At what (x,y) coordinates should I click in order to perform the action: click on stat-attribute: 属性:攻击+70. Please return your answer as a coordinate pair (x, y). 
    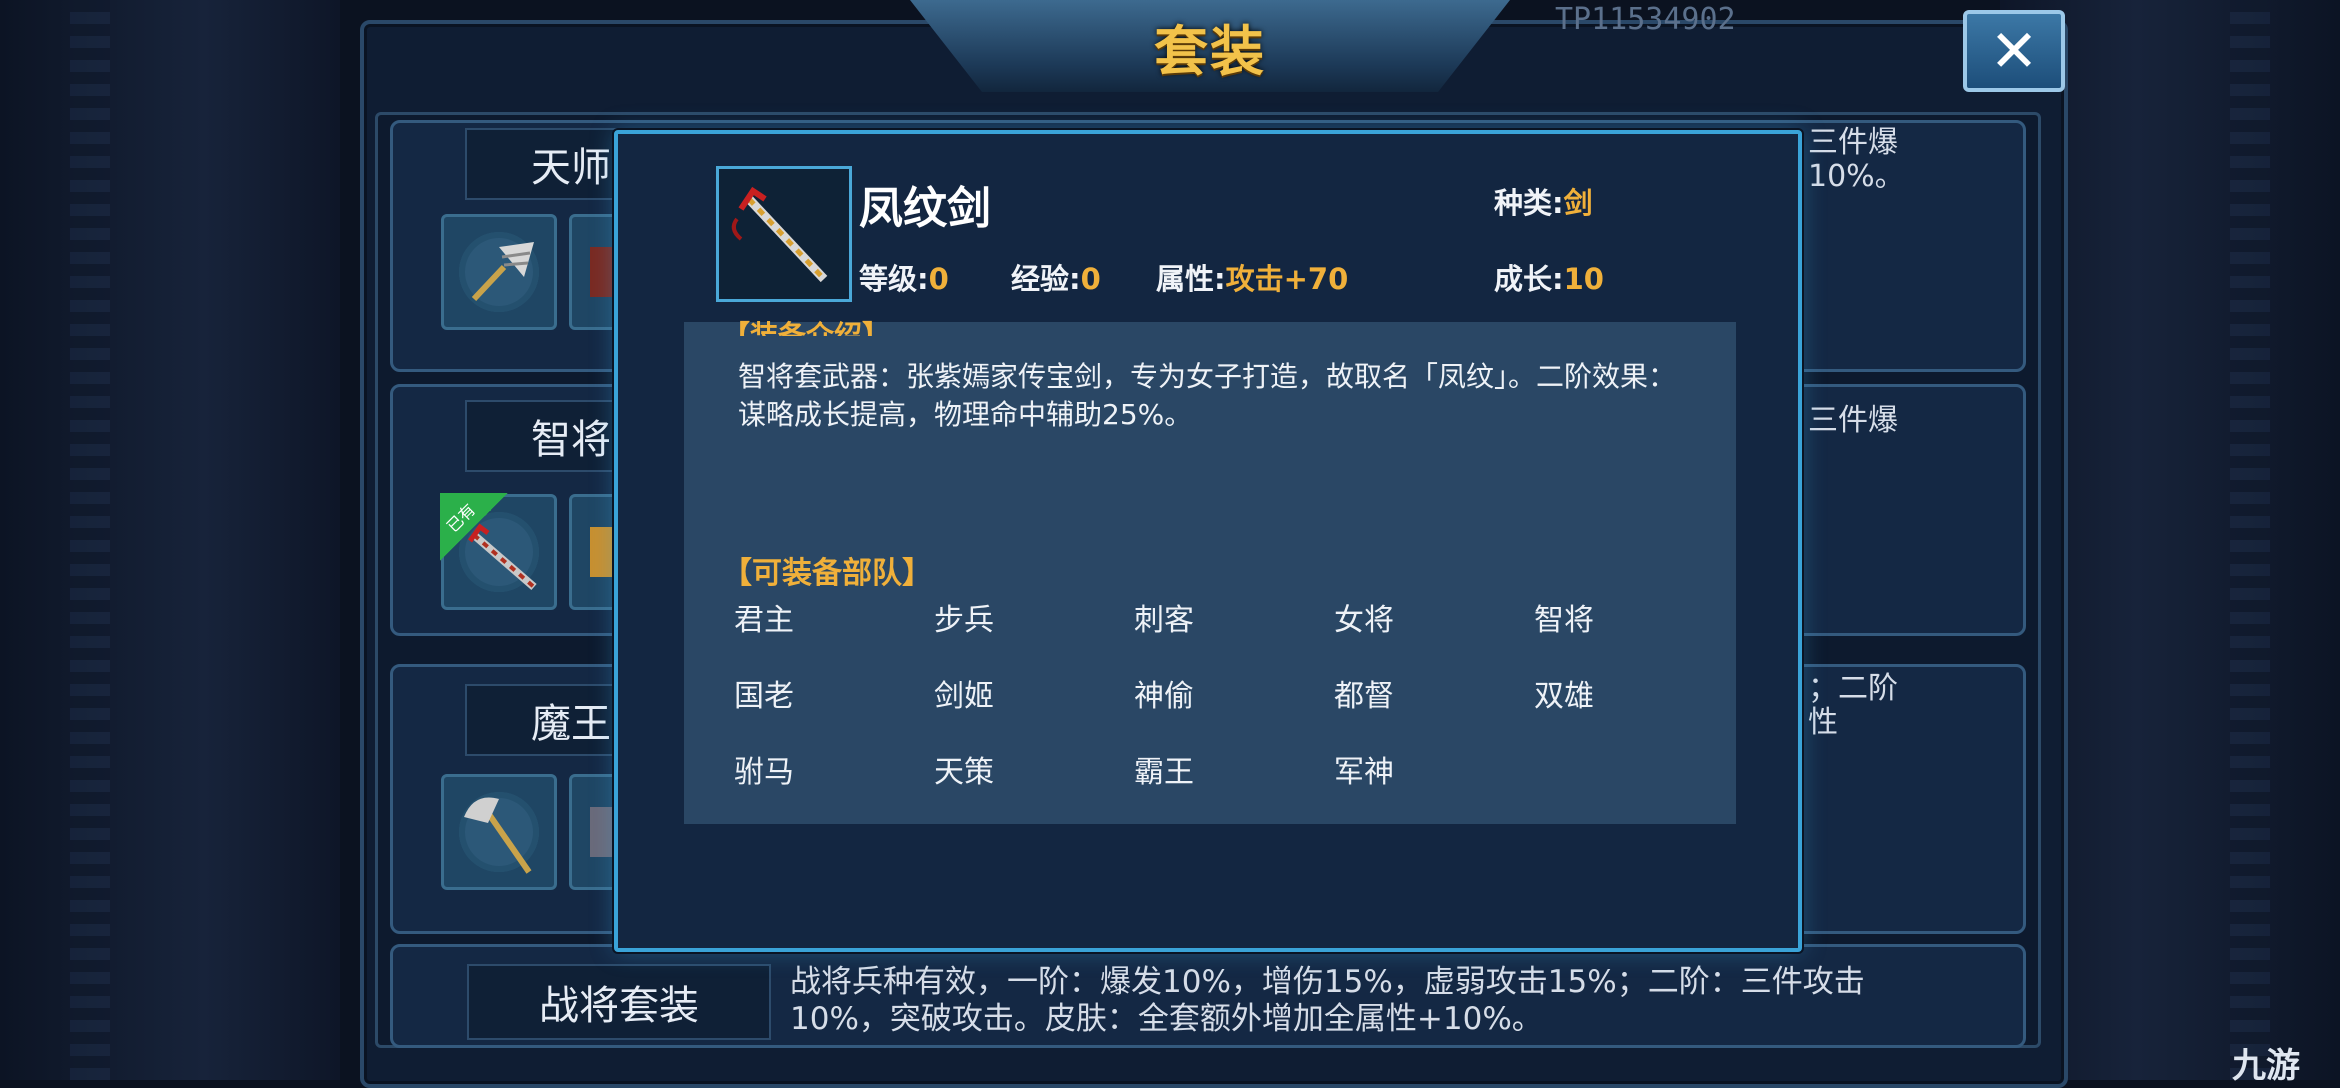
    Looking at the image, I should click on (1252, 277).